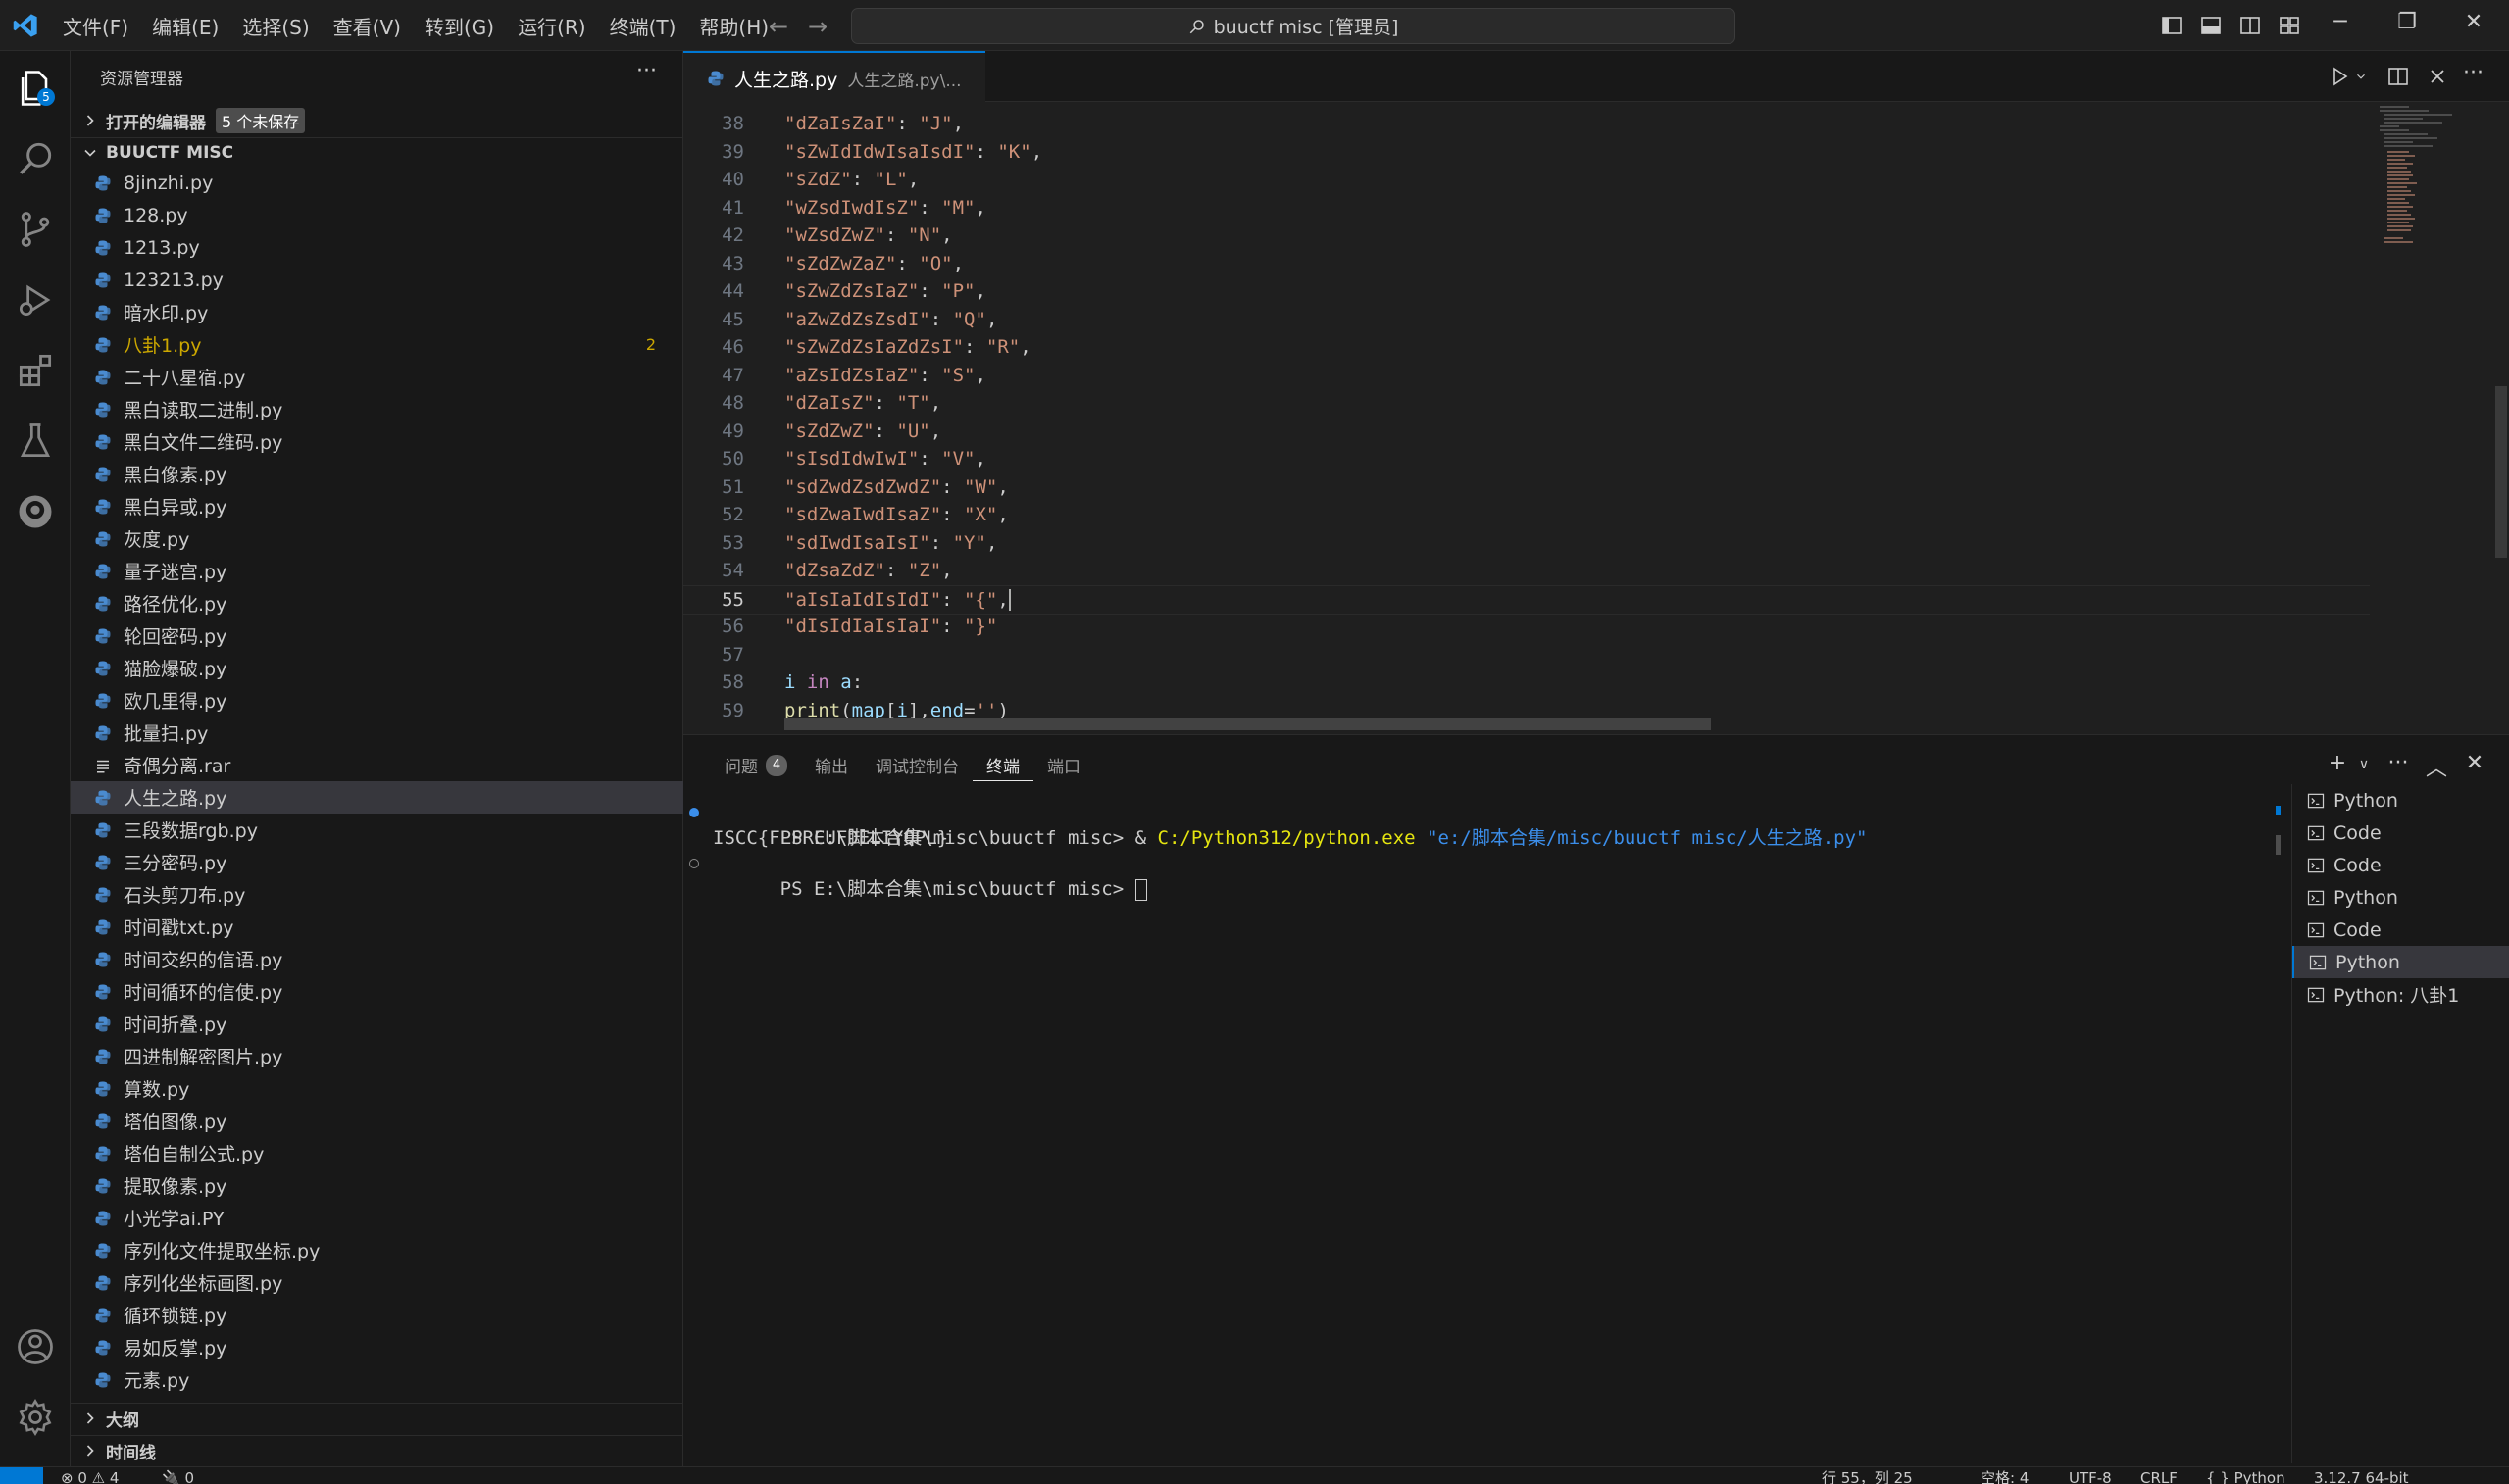 The image size is (2509, 1484). I want to click on restore-icon: ❐, so click(2407, 22).